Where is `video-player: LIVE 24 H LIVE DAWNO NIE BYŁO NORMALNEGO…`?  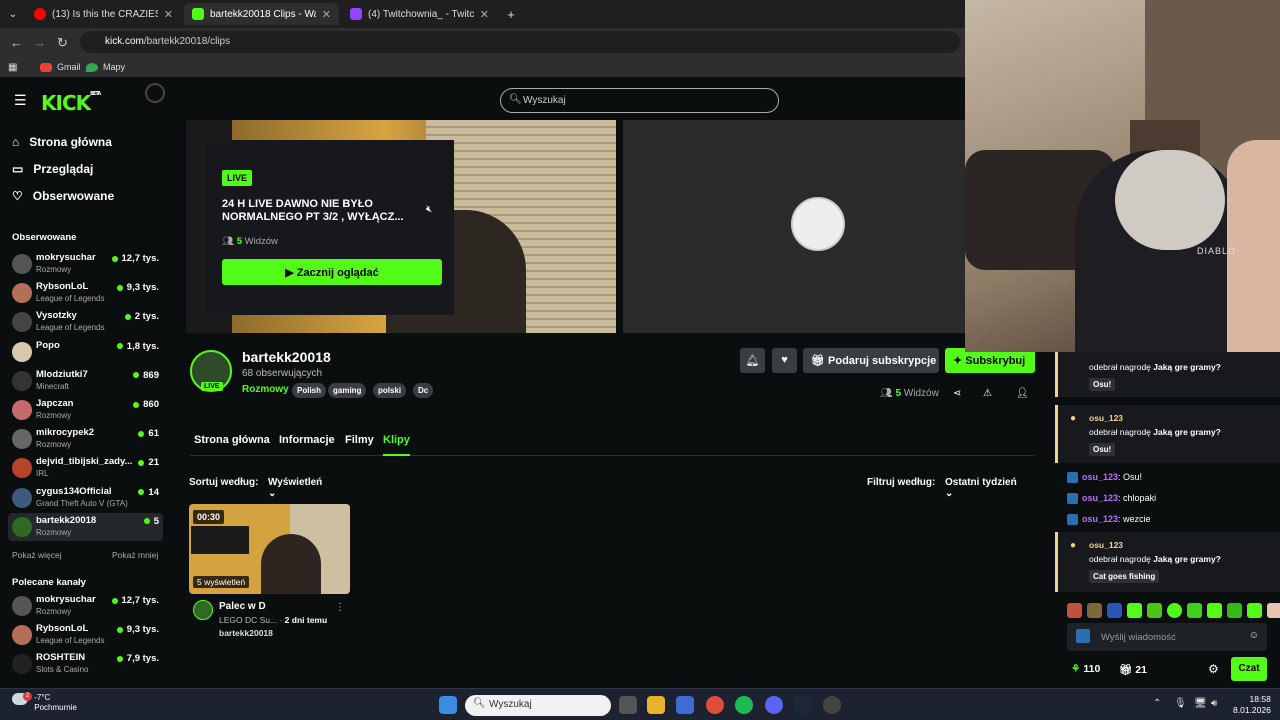
video-player: LIVE 24 H LIVE DAWNO NIE BYŁO NORMALNEGO… is located at coordinates (401, 226).